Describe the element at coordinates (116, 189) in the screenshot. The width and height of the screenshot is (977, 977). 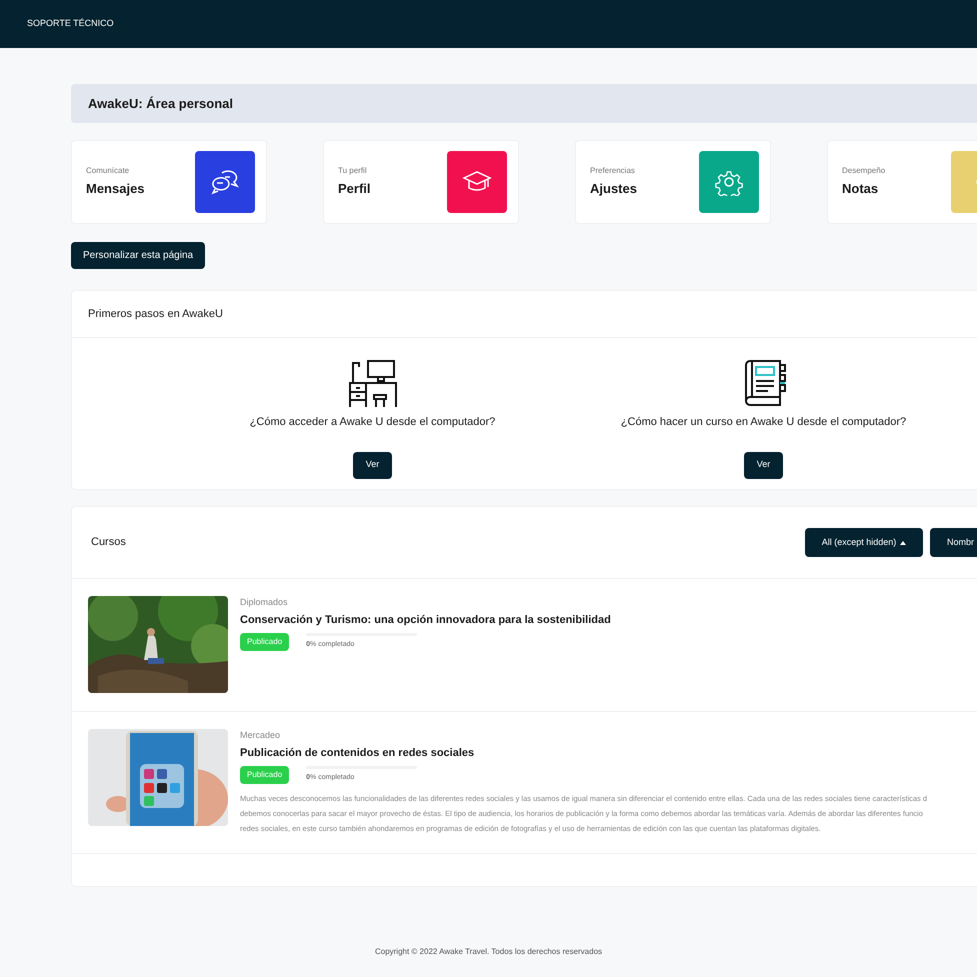
I see `card-title: Mensajes` at that location.